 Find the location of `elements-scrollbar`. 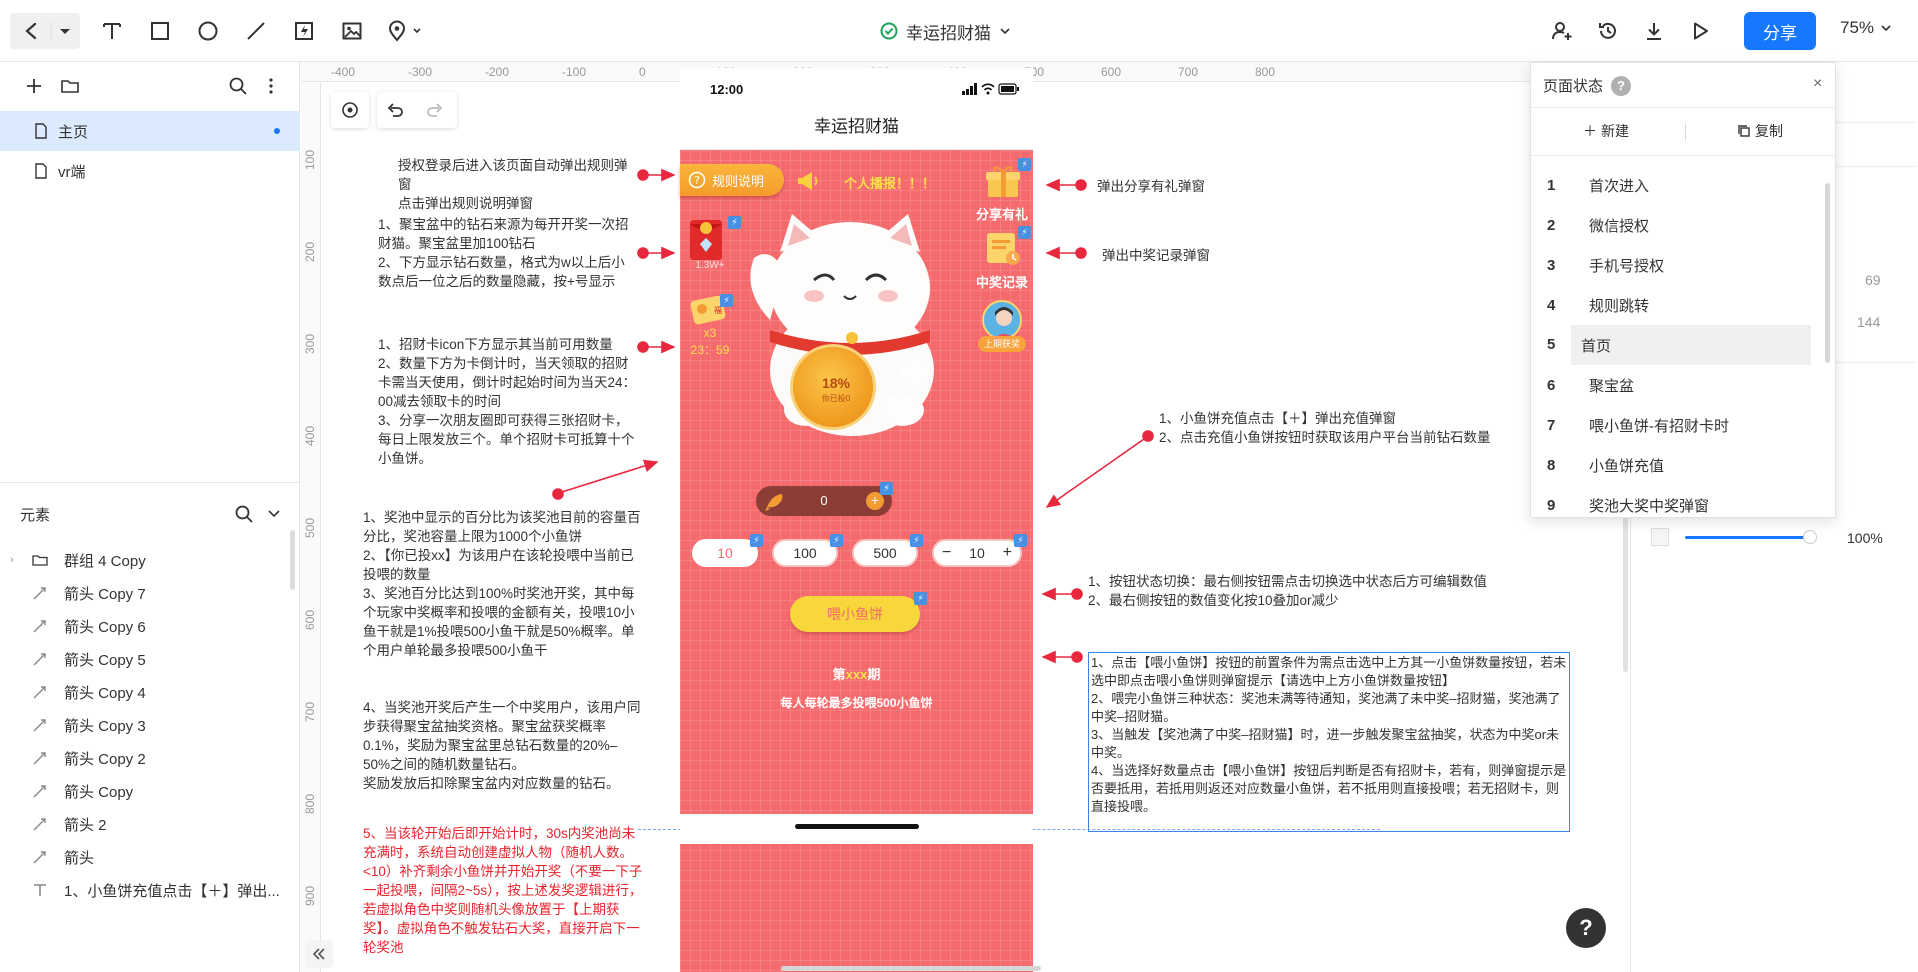

elements-scrollbar is located at coordinates (292, 560).